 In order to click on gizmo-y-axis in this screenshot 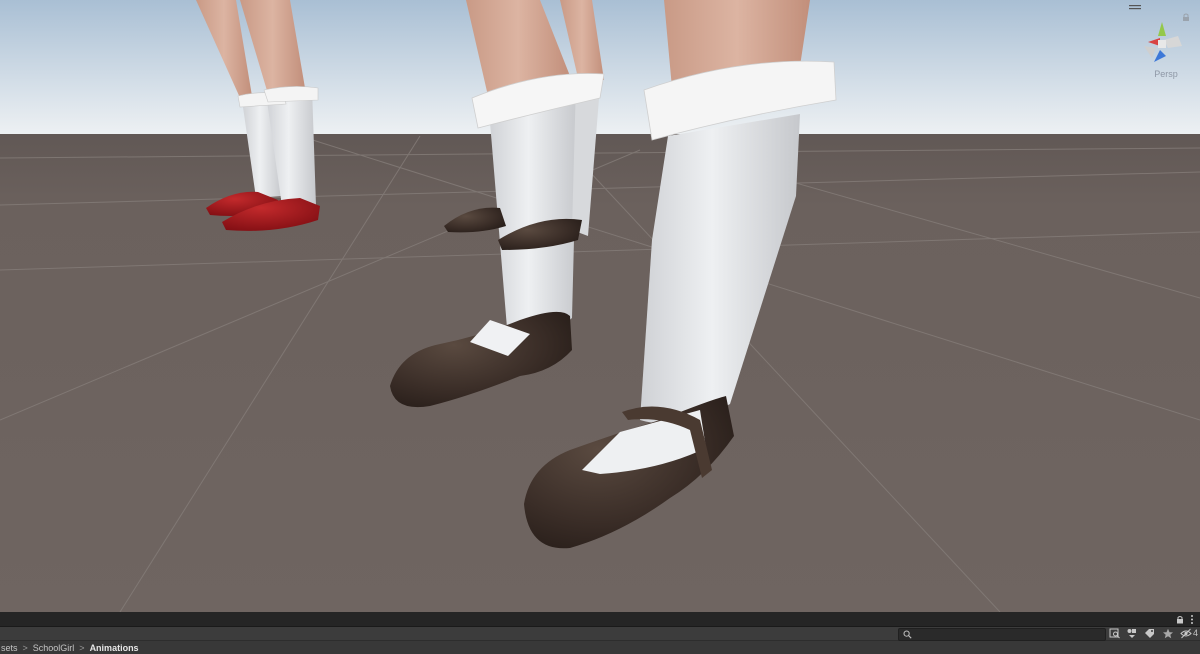, I will do `click(1162, 29)`.